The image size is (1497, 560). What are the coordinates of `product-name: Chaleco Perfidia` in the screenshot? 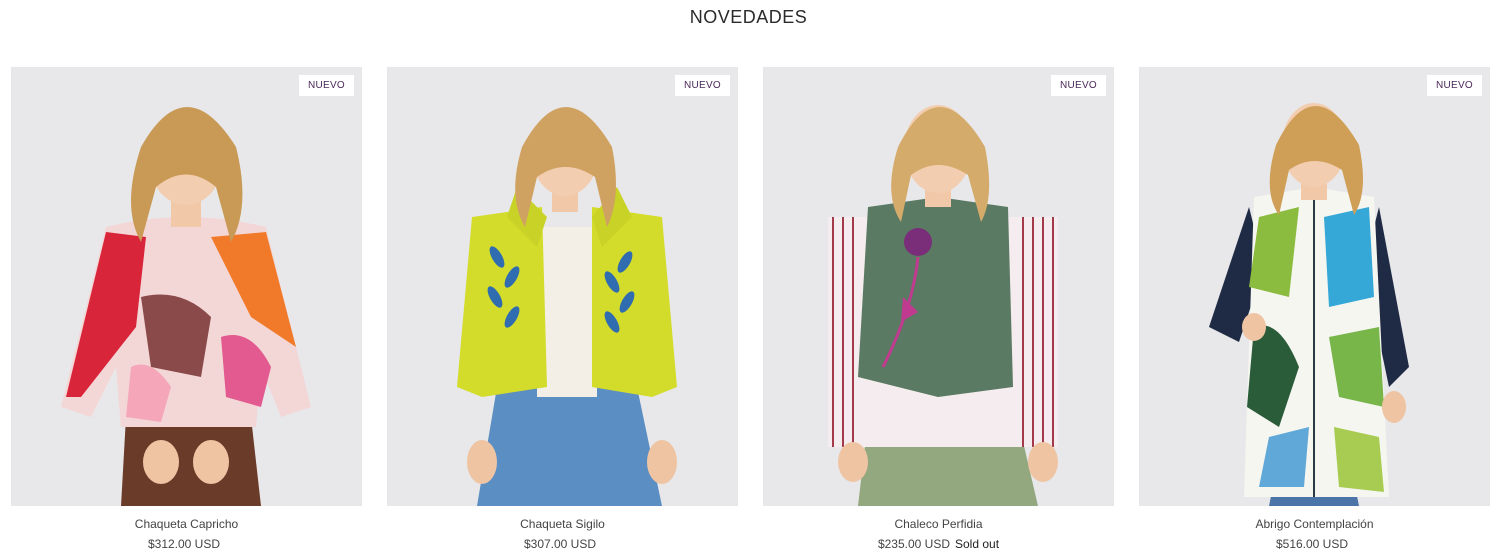 It's located at (938, 524).